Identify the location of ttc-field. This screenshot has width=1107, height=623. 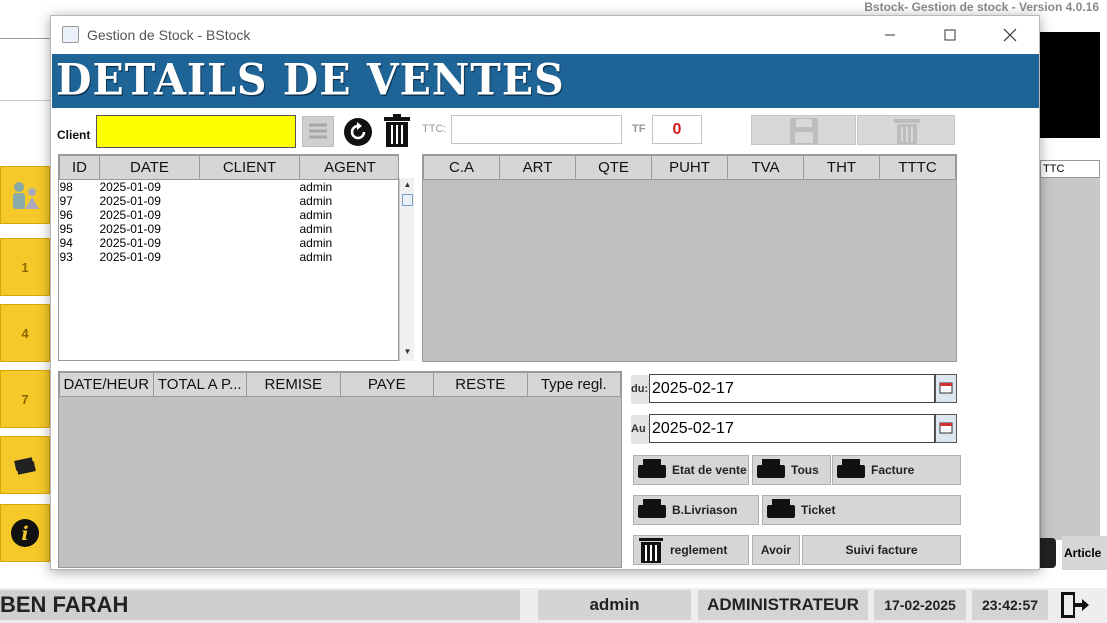
(536, 129).